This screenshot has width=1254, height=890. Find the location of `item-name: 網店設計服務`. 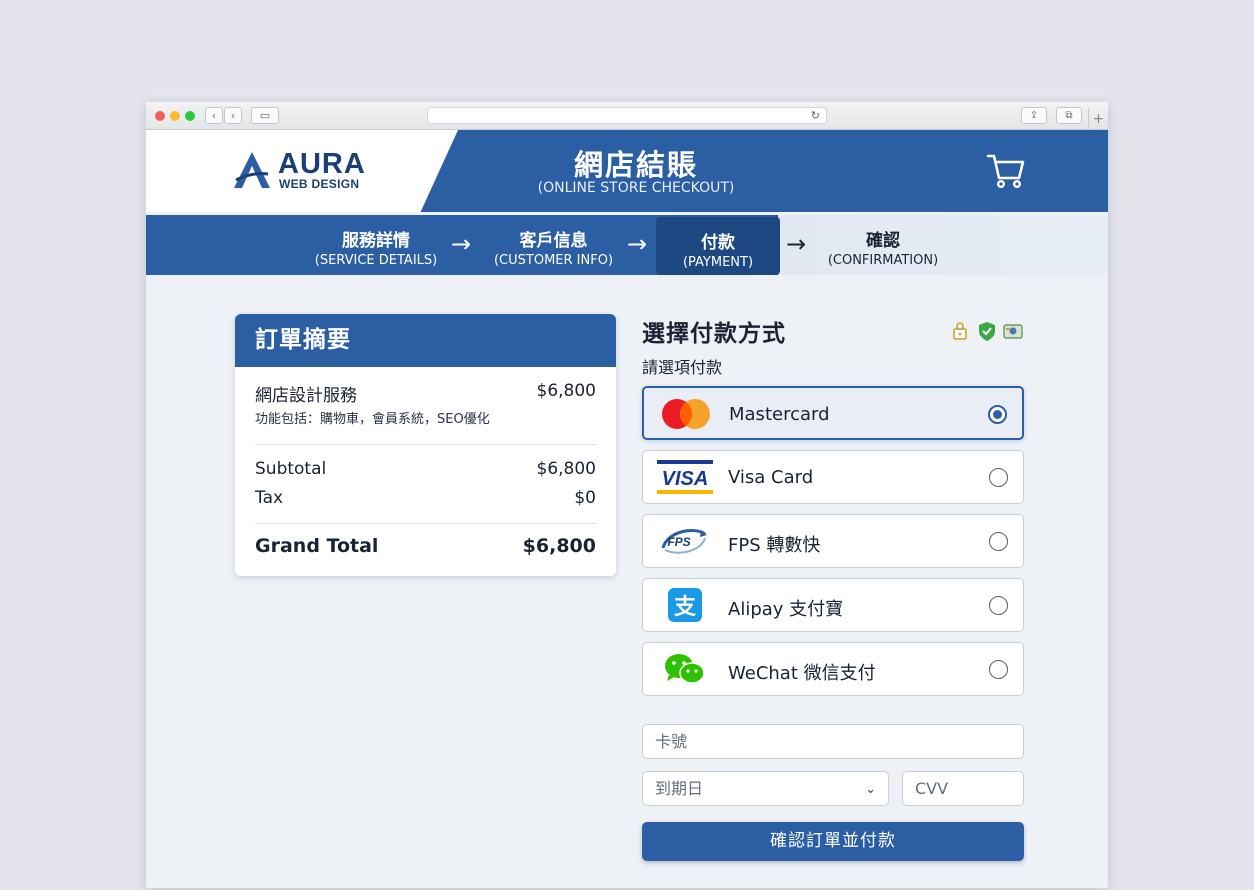

item-name: 網店設計服務 is located at coordinates (306, 396).